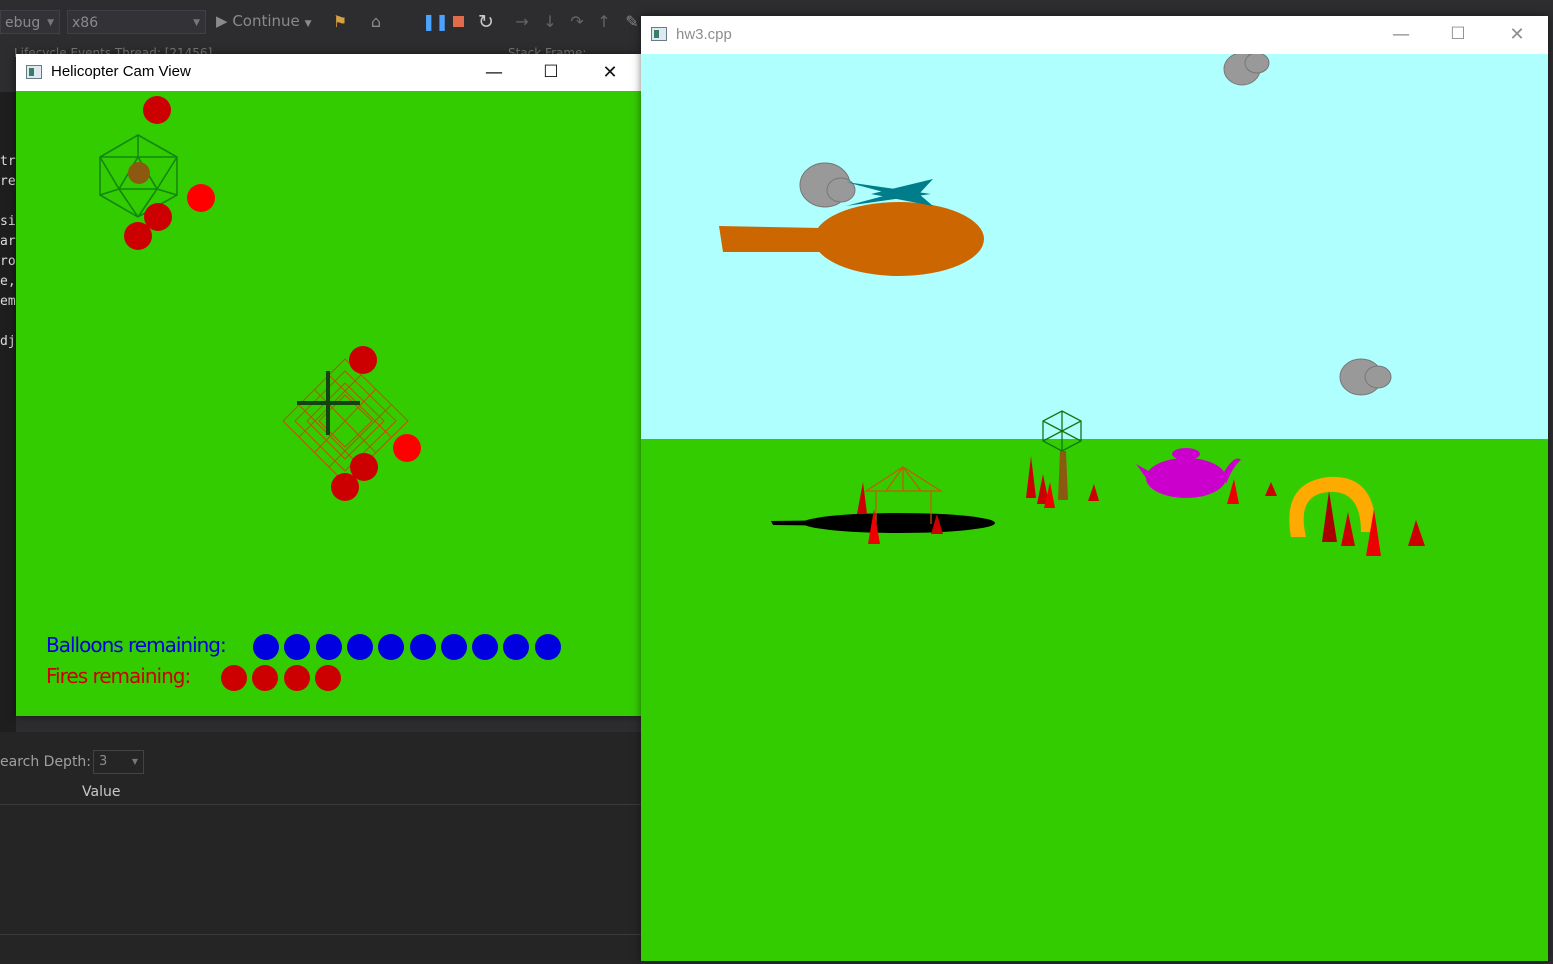  Describe the element at coordinates (136, 22) in the screenshot. I see `platform-combo: x86 ▼` at that location.